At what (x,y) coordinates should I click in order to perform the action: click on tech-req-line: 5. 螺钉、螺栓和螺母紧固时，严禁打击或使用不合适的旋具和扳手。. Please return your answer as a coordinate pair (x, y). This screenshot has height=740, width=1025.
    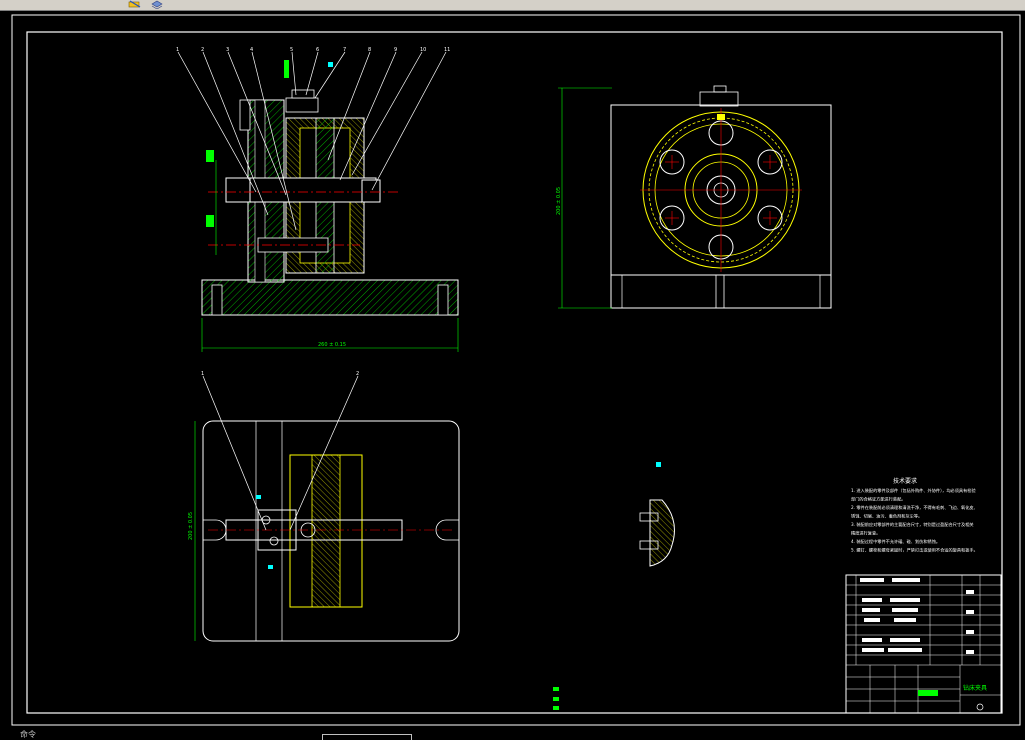
    Looking at the image, I should click on (914, 550).